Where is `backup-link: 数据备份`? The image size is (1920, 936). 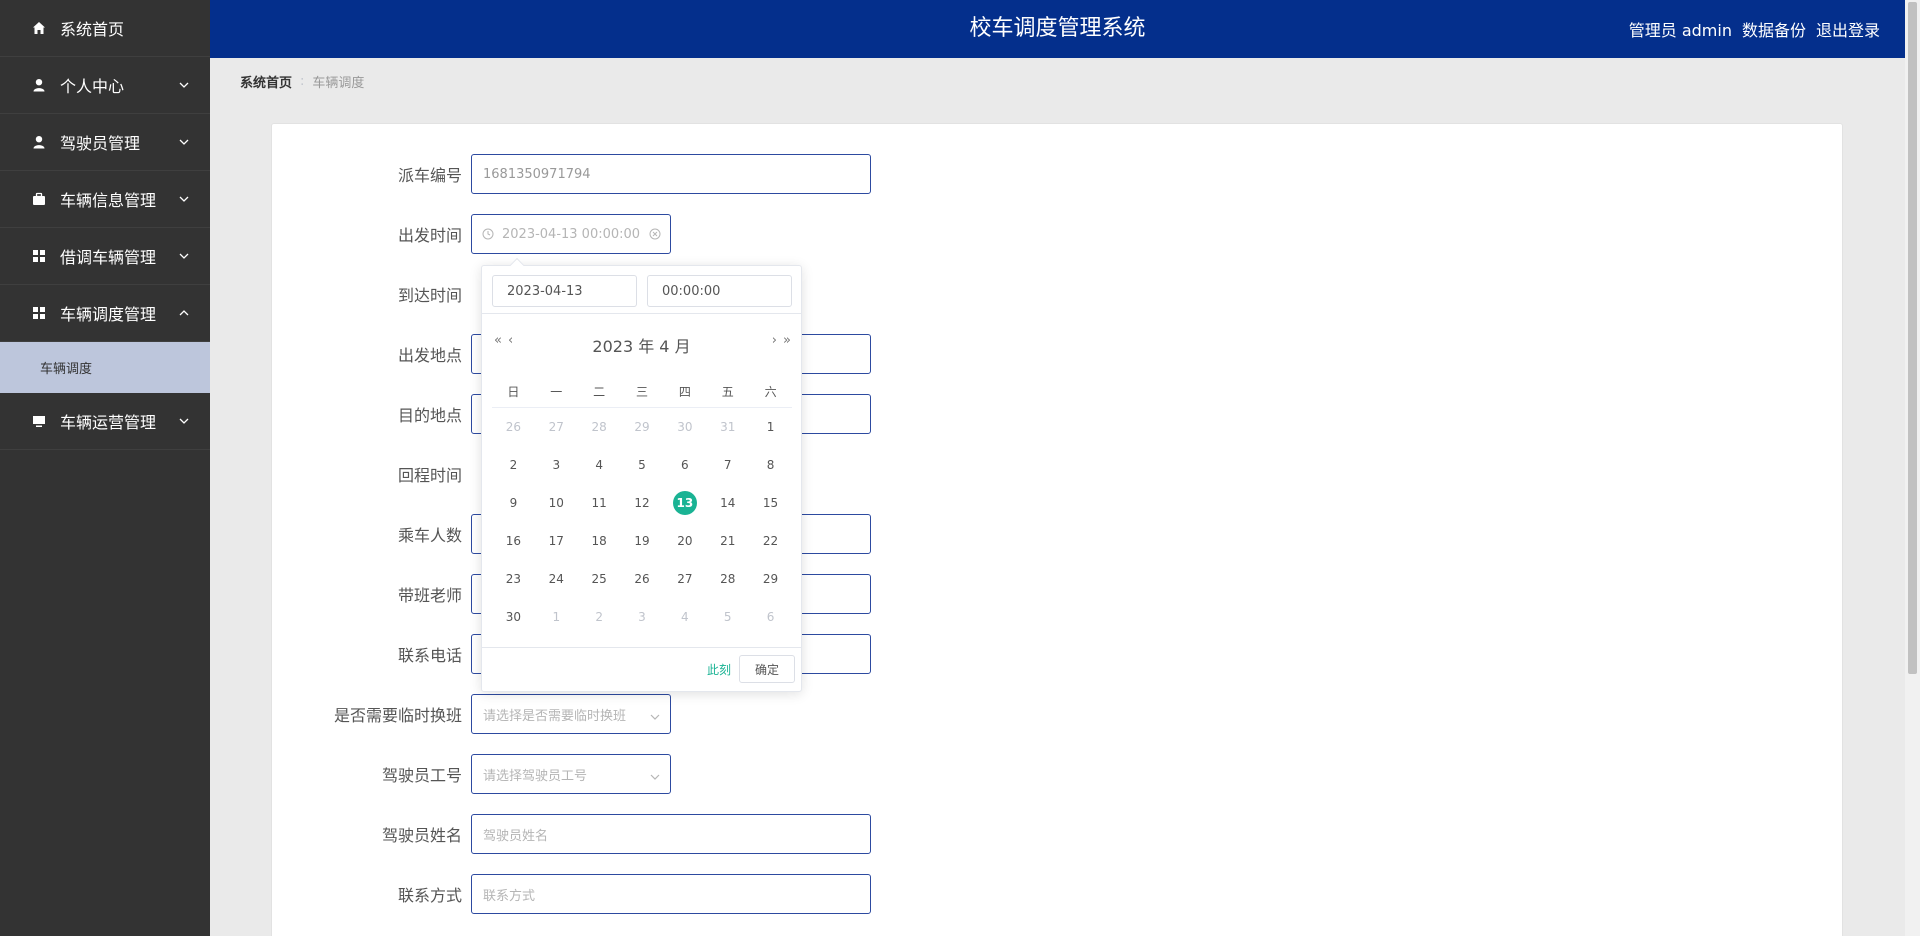 backup-link: 数据备份 is located at coordinates (1774, 29).